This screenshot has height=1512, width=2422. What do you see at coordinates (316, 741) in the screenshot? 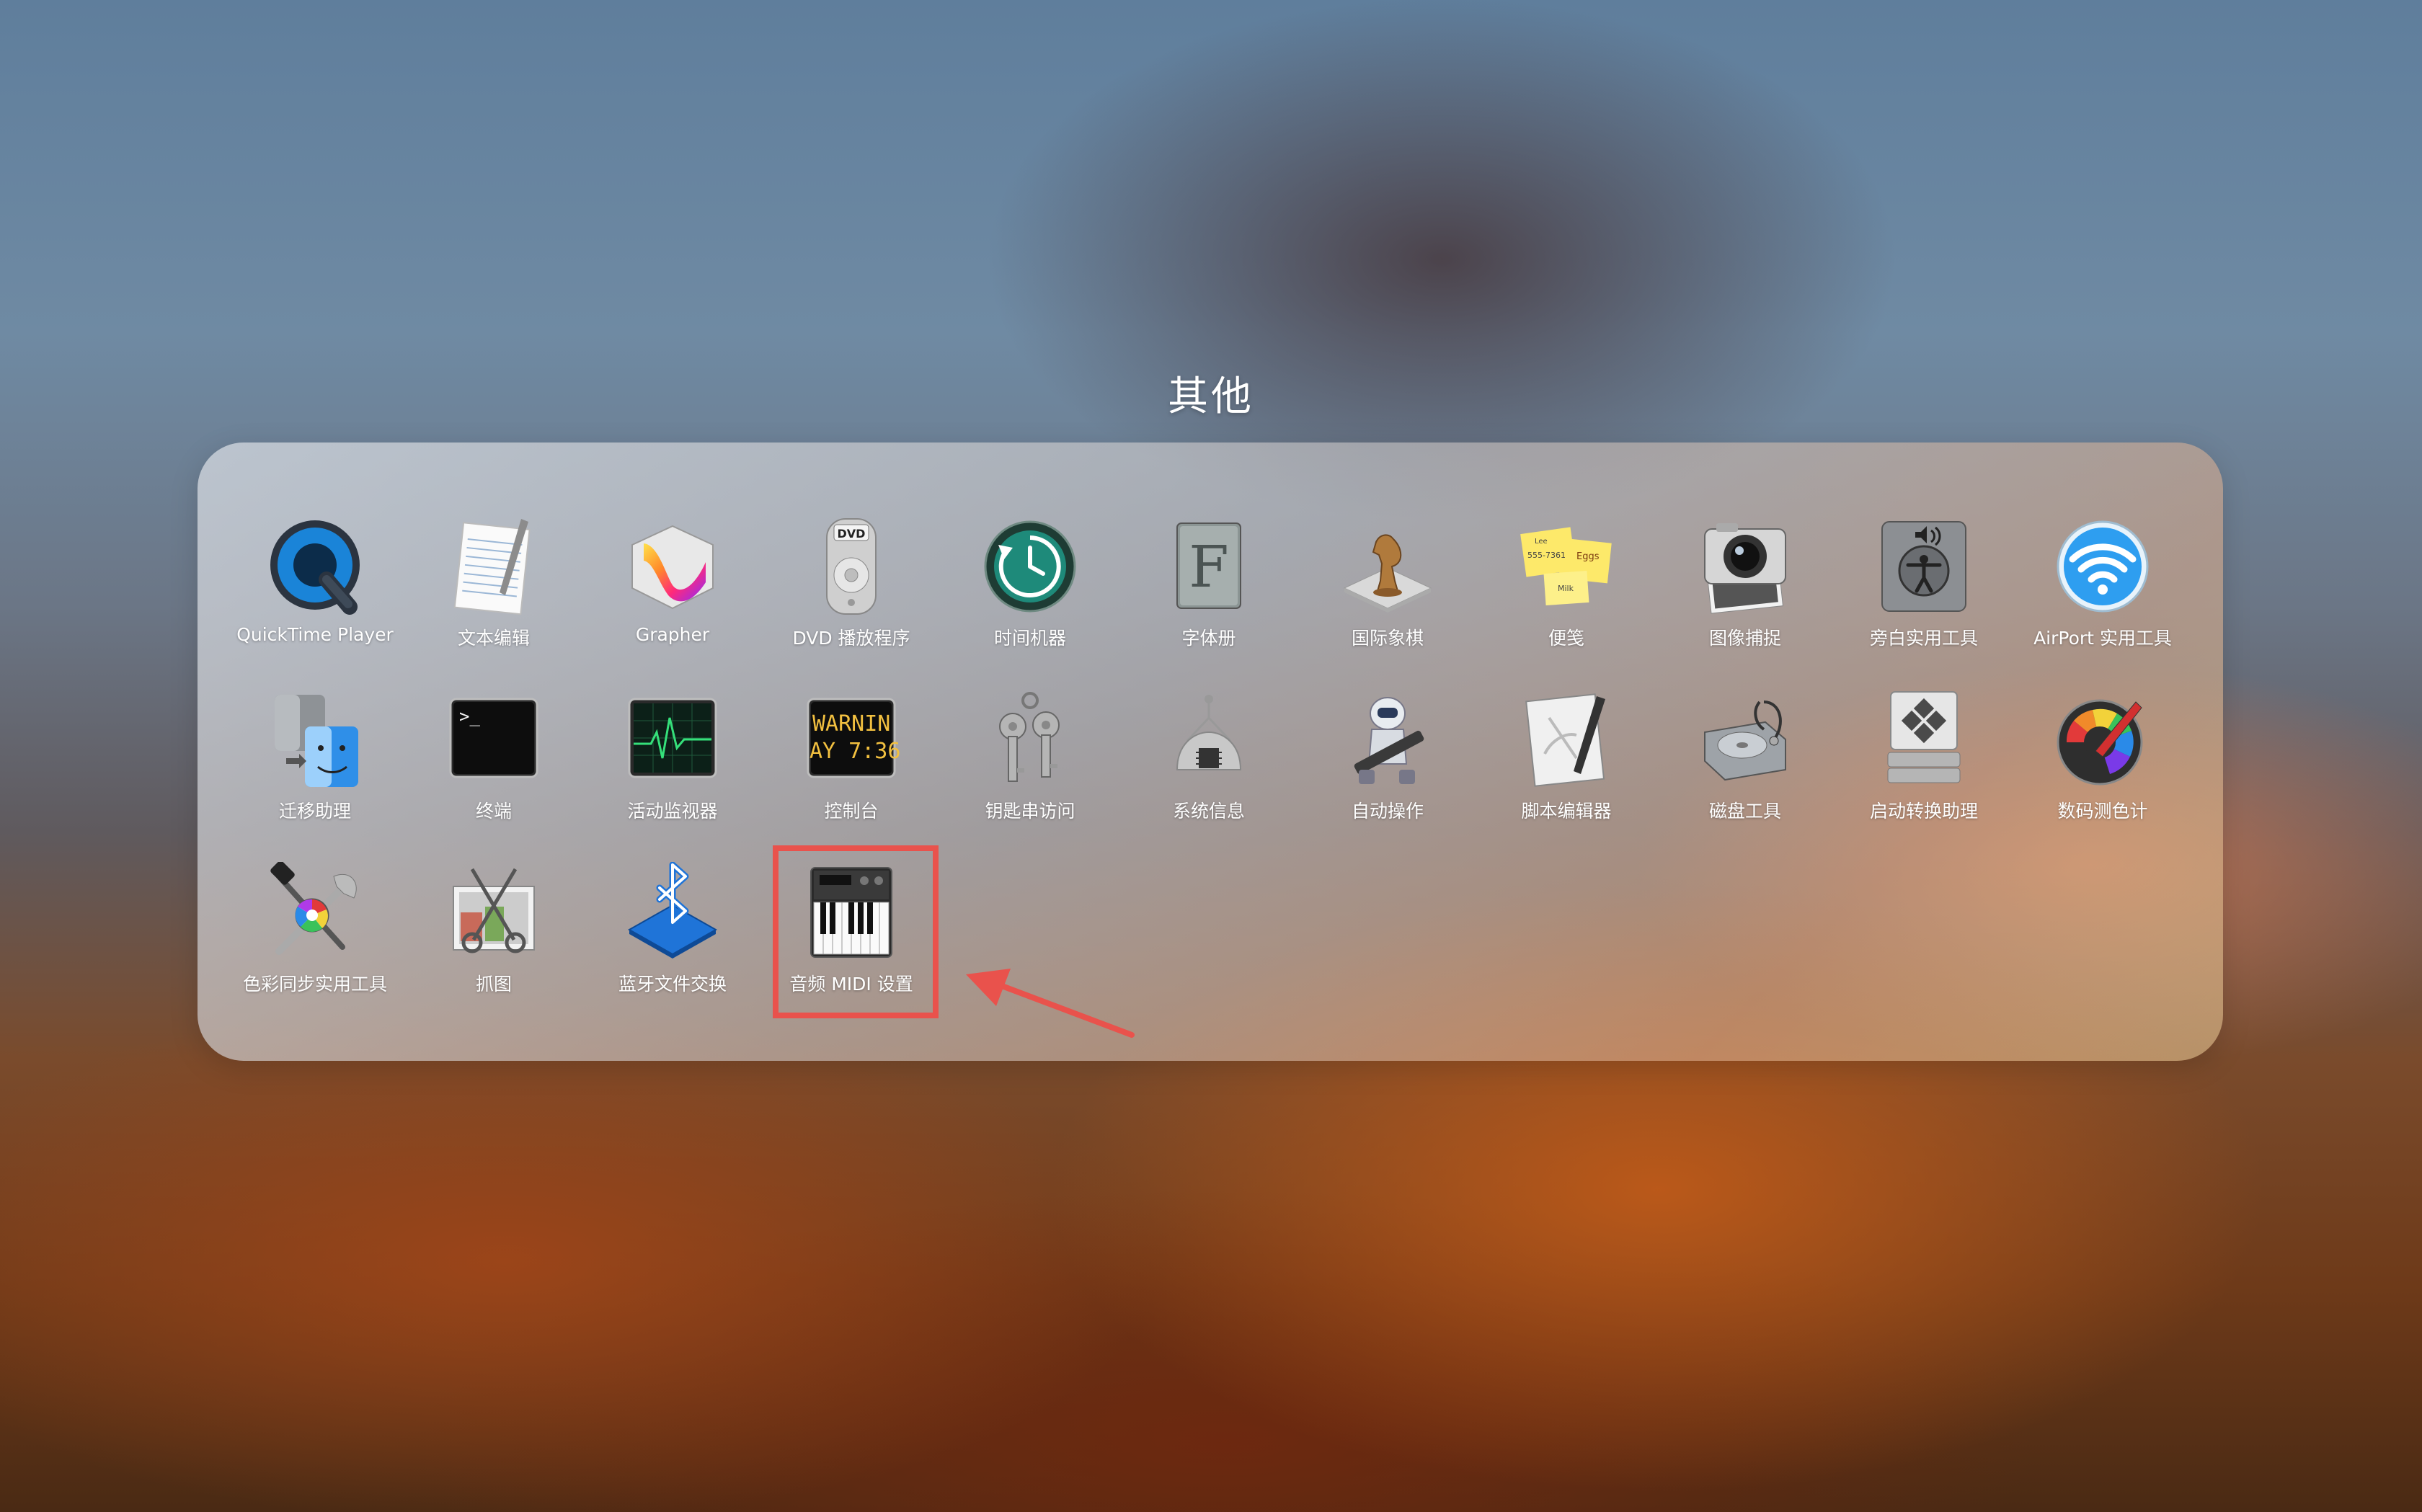
I see `migration-assistant-icon` at bounding box center [316, 741].